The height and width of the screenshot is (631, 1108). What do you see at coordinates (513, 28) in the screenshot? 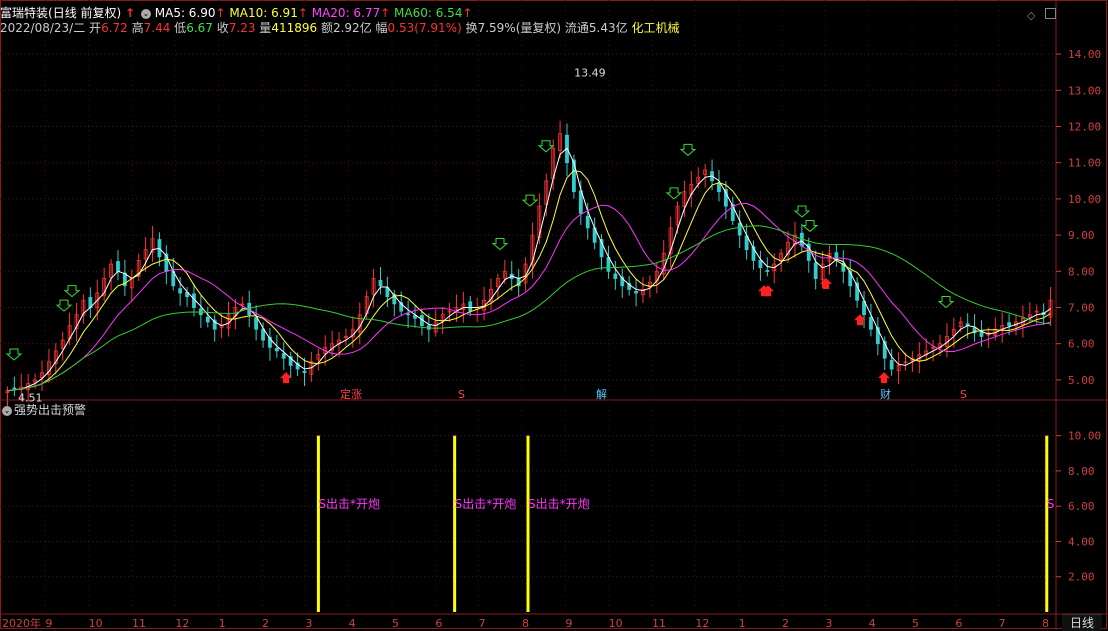
I see `turnover-label: 换7.59%(量复权)` at bounding box center [513, 28].